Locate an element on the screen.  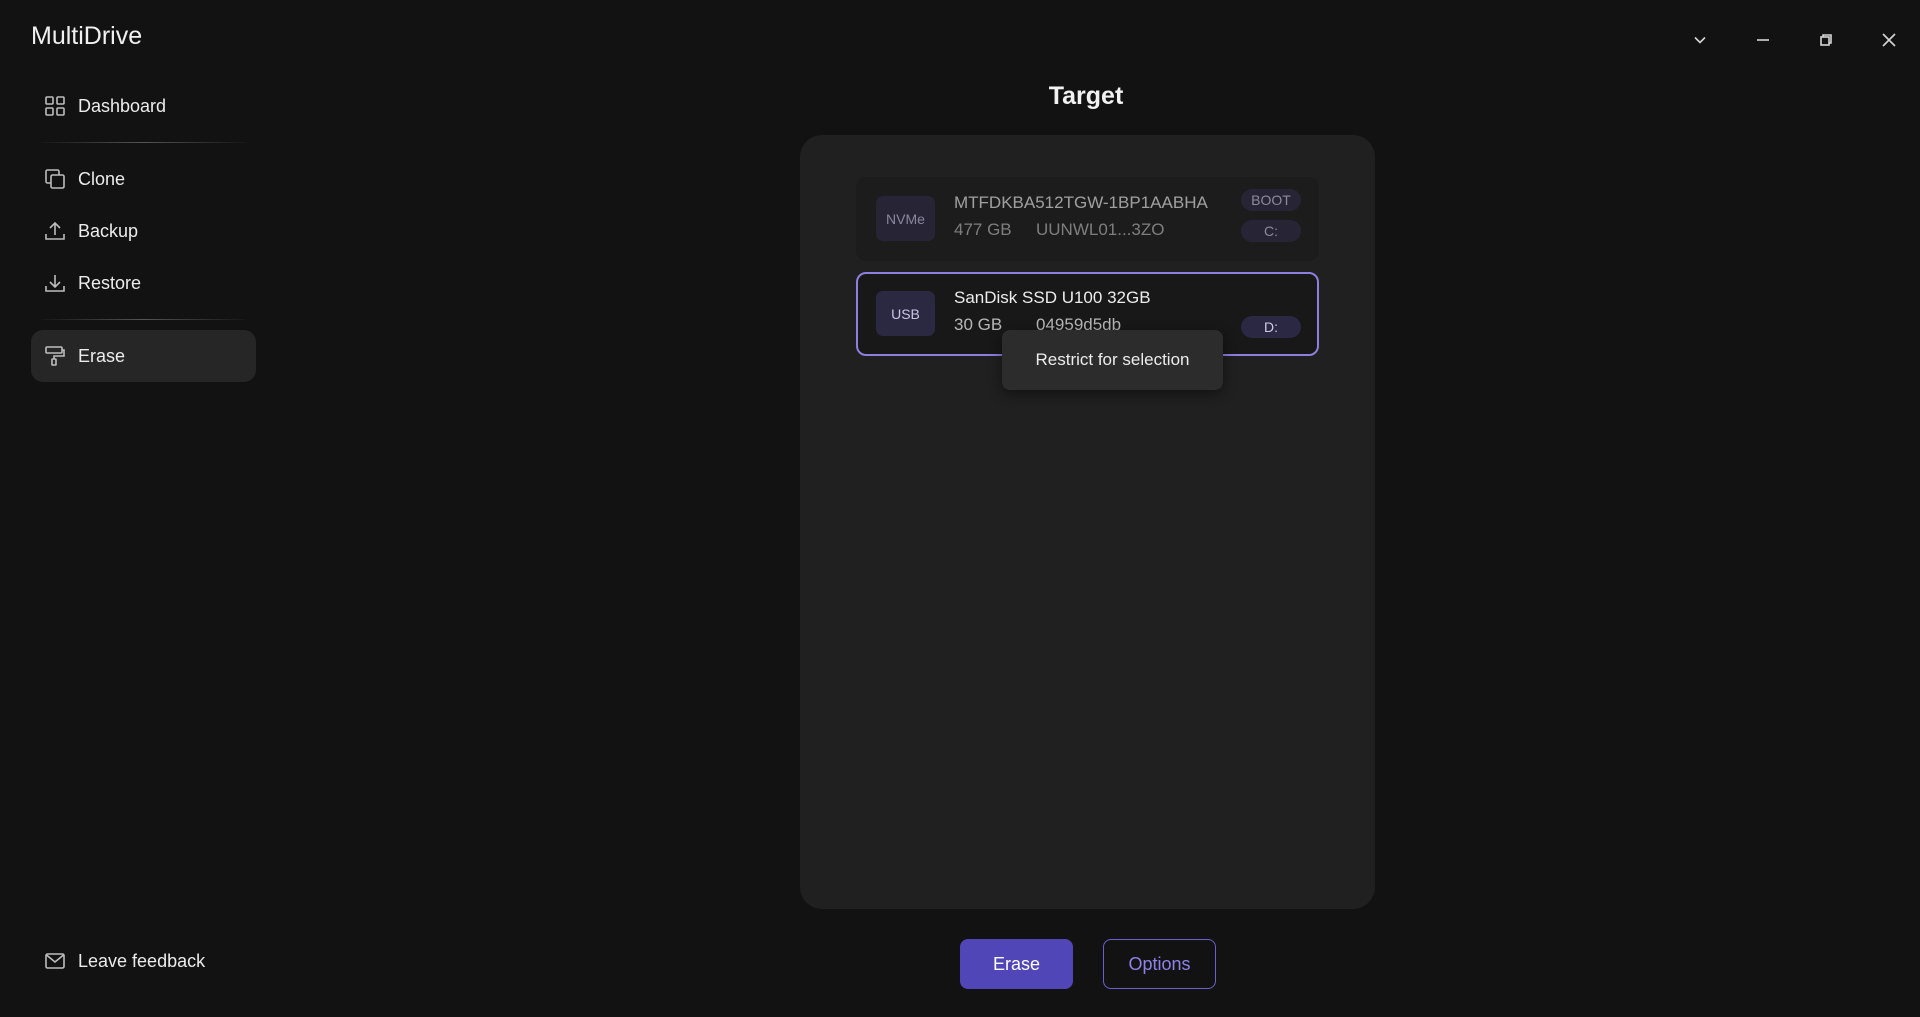
minimize-icon is located at coordinates (1762, 40).